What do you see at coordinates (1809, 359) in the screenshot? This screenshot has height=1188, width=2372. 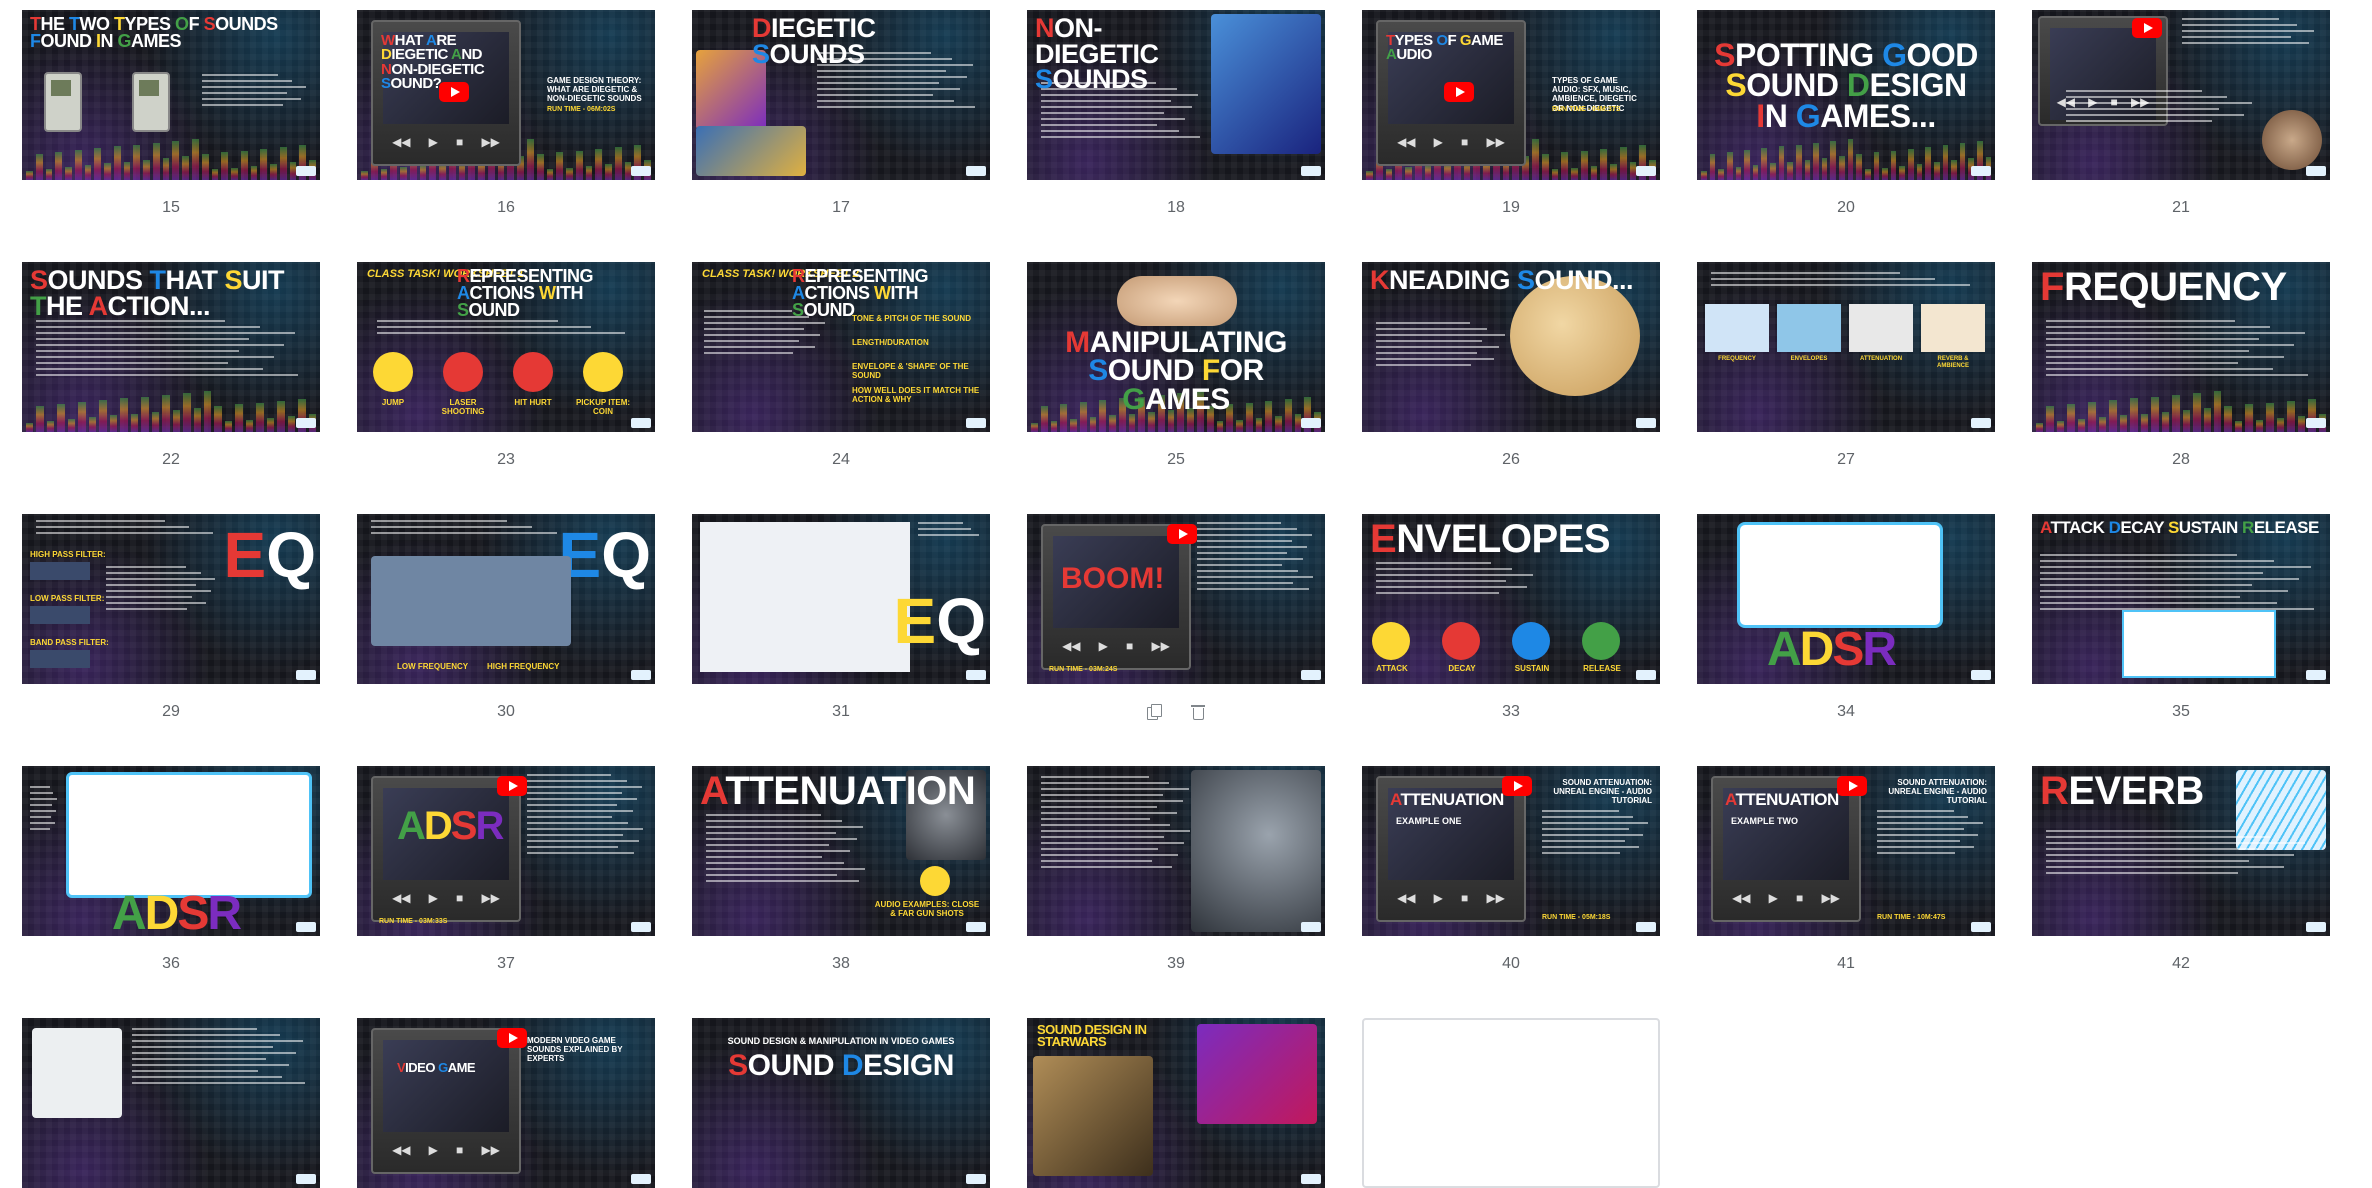 I see `concept-card-label: ENVELOPES` at bounding box center [1809, 359].